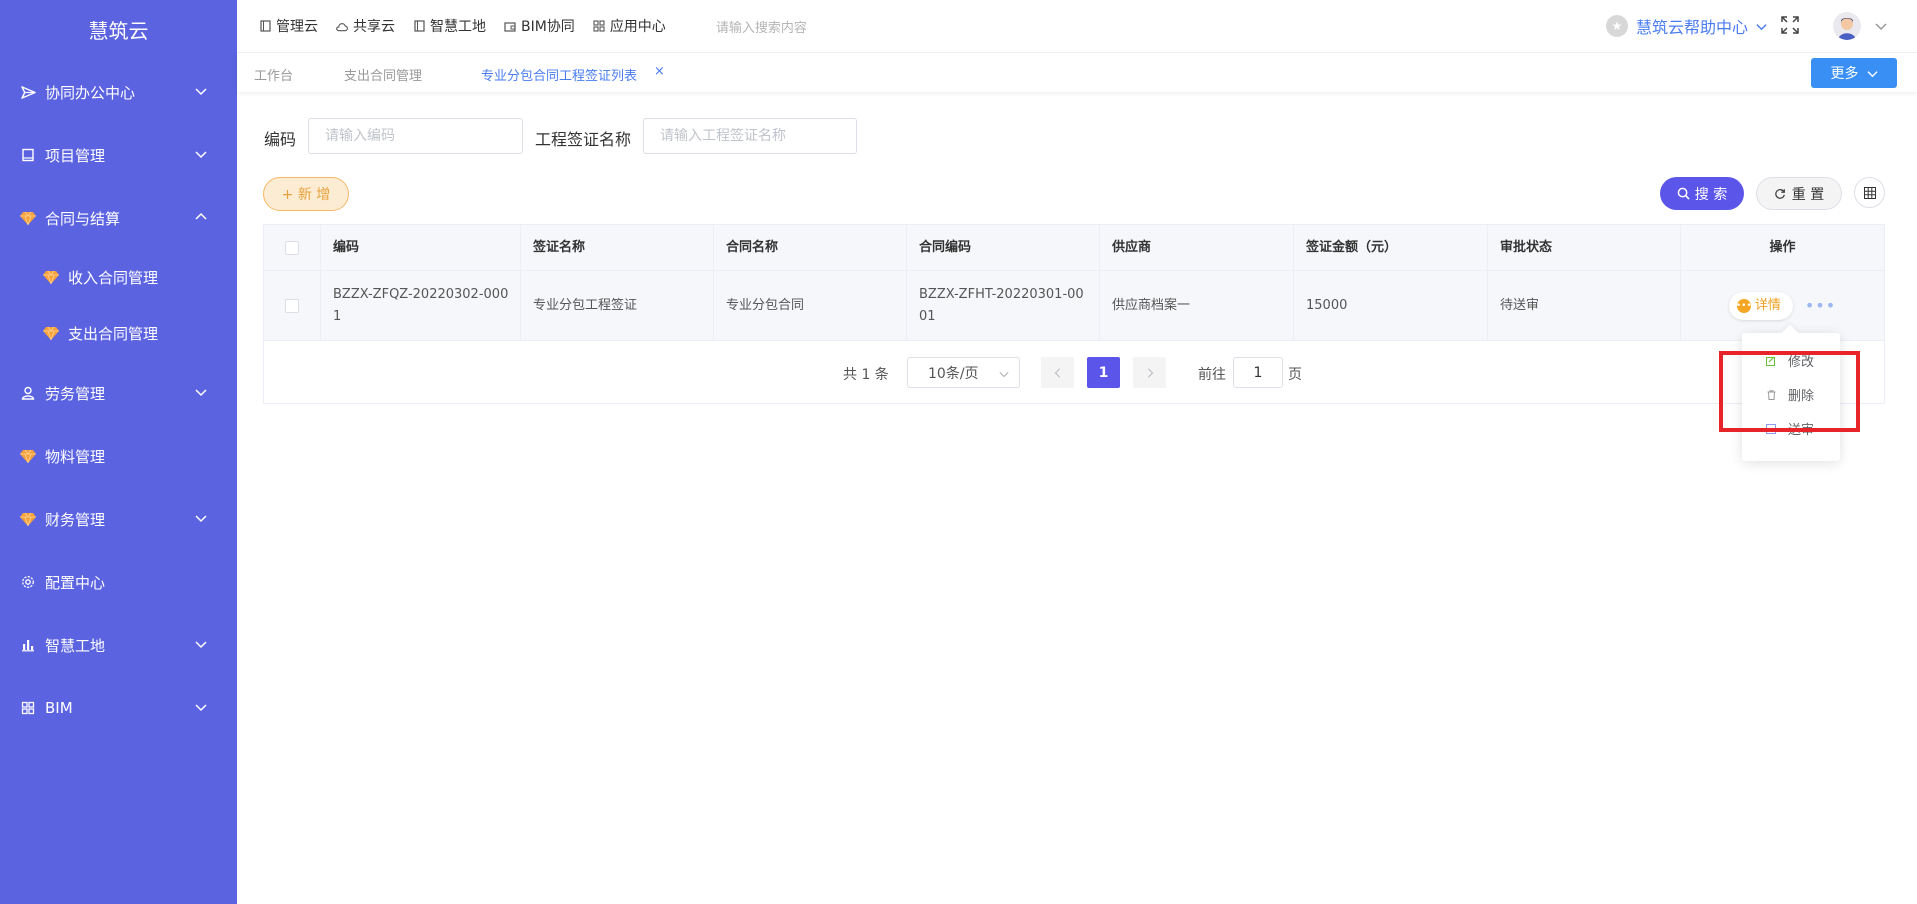 The width and height of the screenshot is (1917, 904). Describe the element at coordinates (292, 305) in the screenshot. I see `row-checkbox` at that location.